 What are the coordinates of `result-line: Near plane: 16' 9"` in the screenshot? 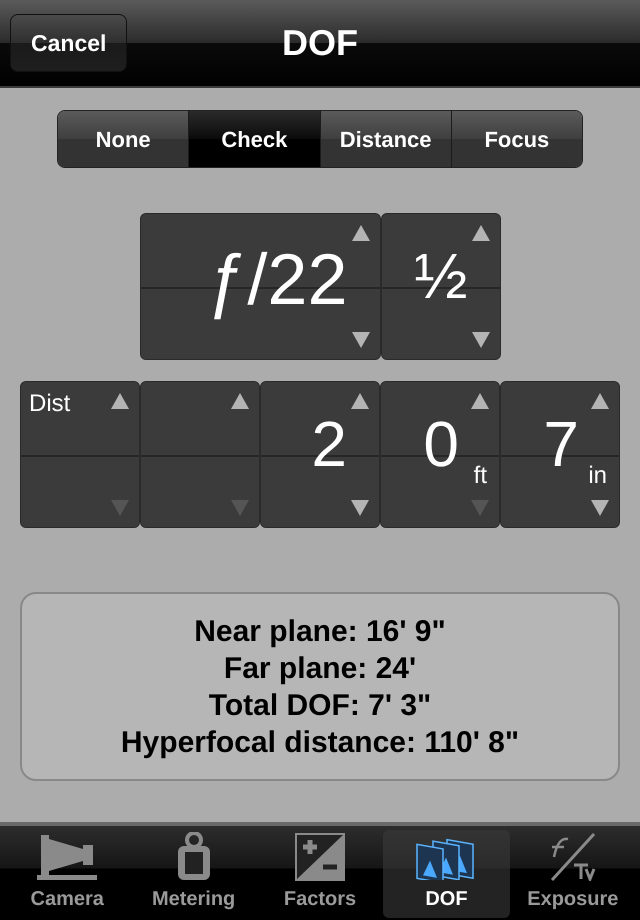 It's located at (320, 632).